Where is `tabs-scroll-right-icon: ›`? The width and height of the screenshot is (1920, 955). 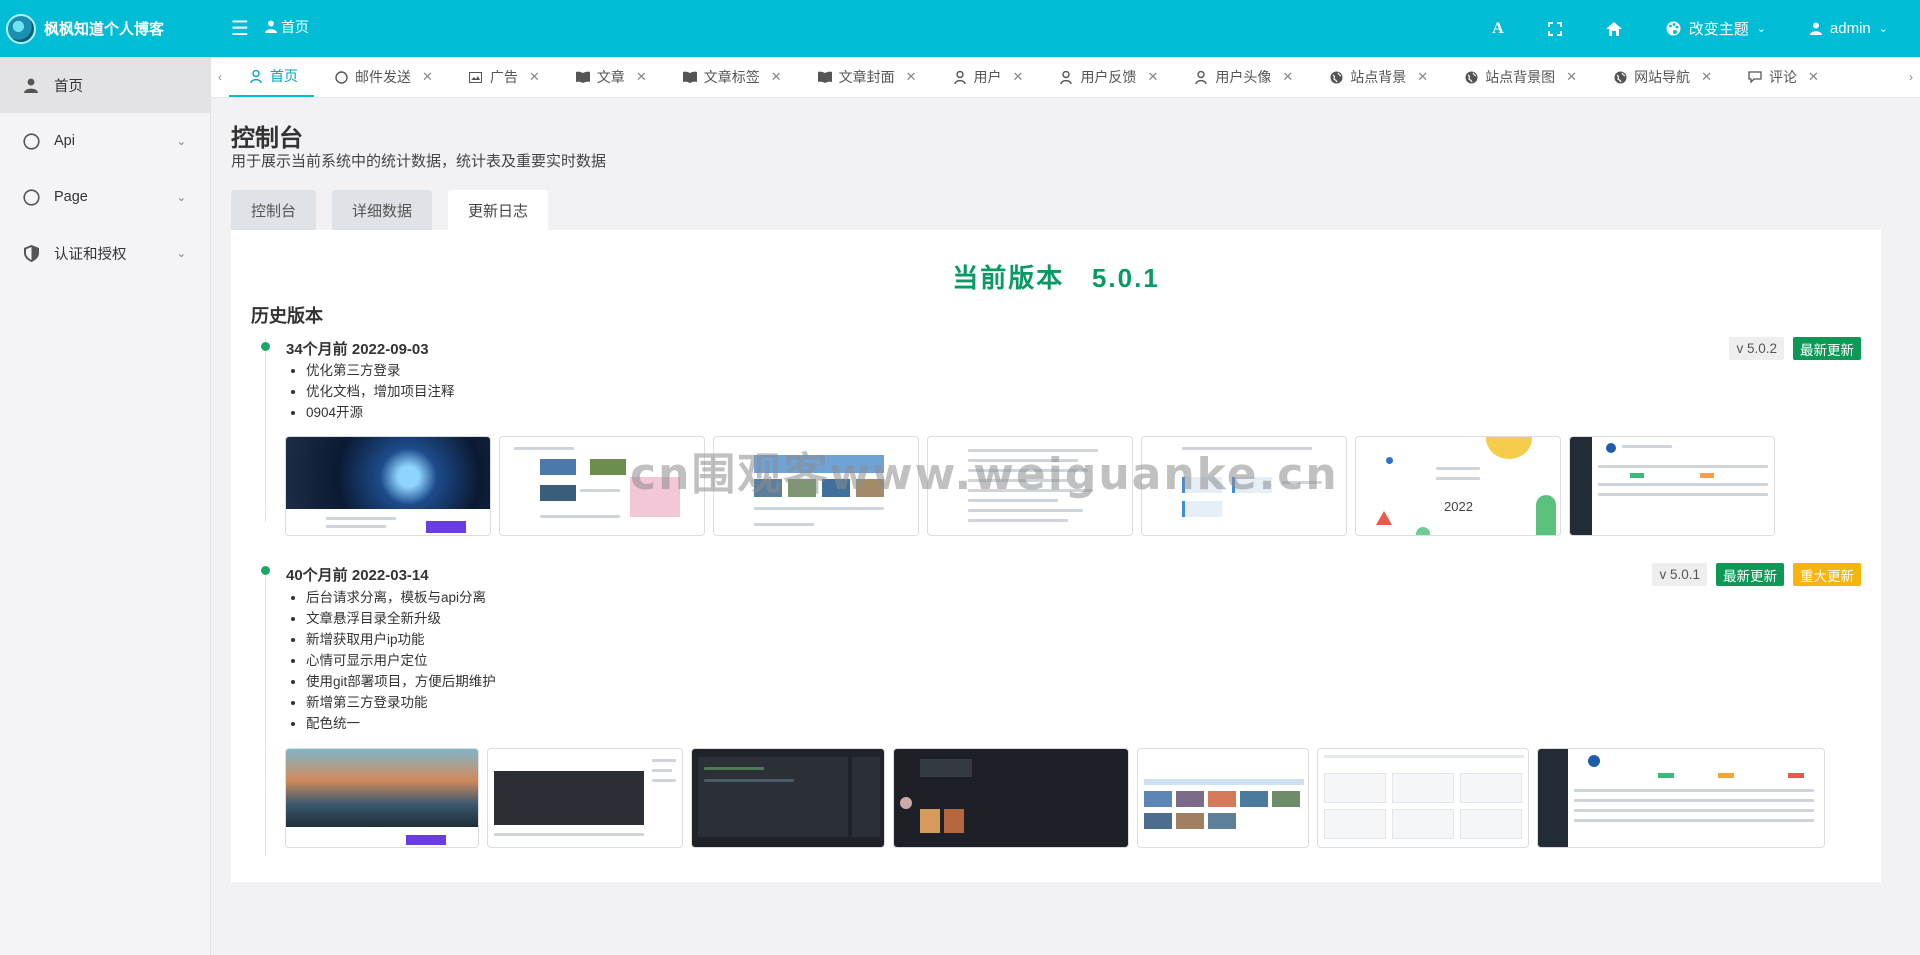
tabs-scroll-right-icon: › is located at coordinates (1911, 77).